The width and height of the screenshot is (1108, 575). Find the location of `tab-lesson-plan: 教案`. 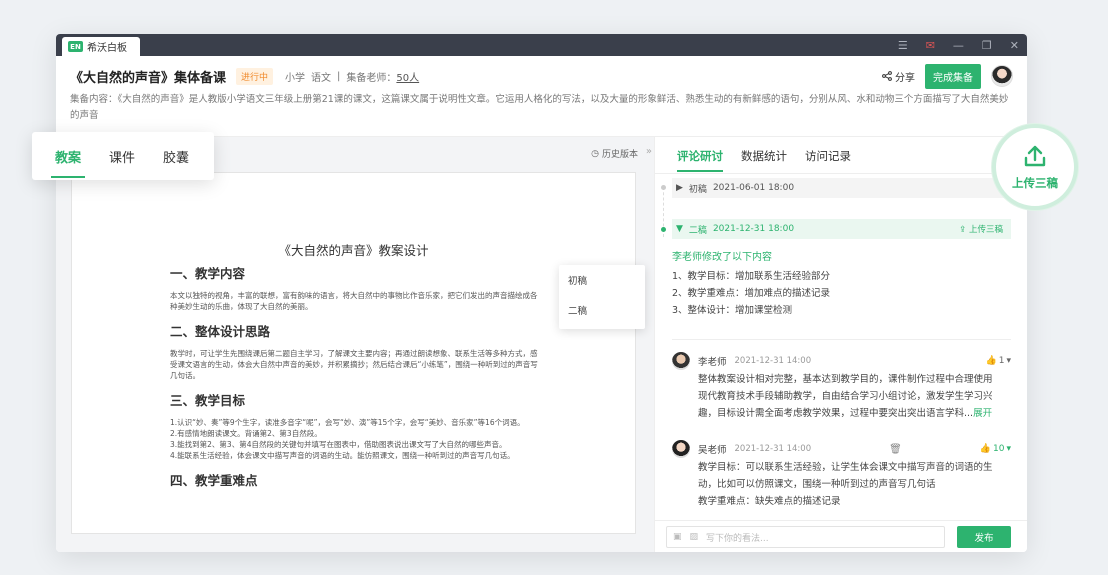

tab-lesson-plan: 教案 is located at coordinates (68, 162).